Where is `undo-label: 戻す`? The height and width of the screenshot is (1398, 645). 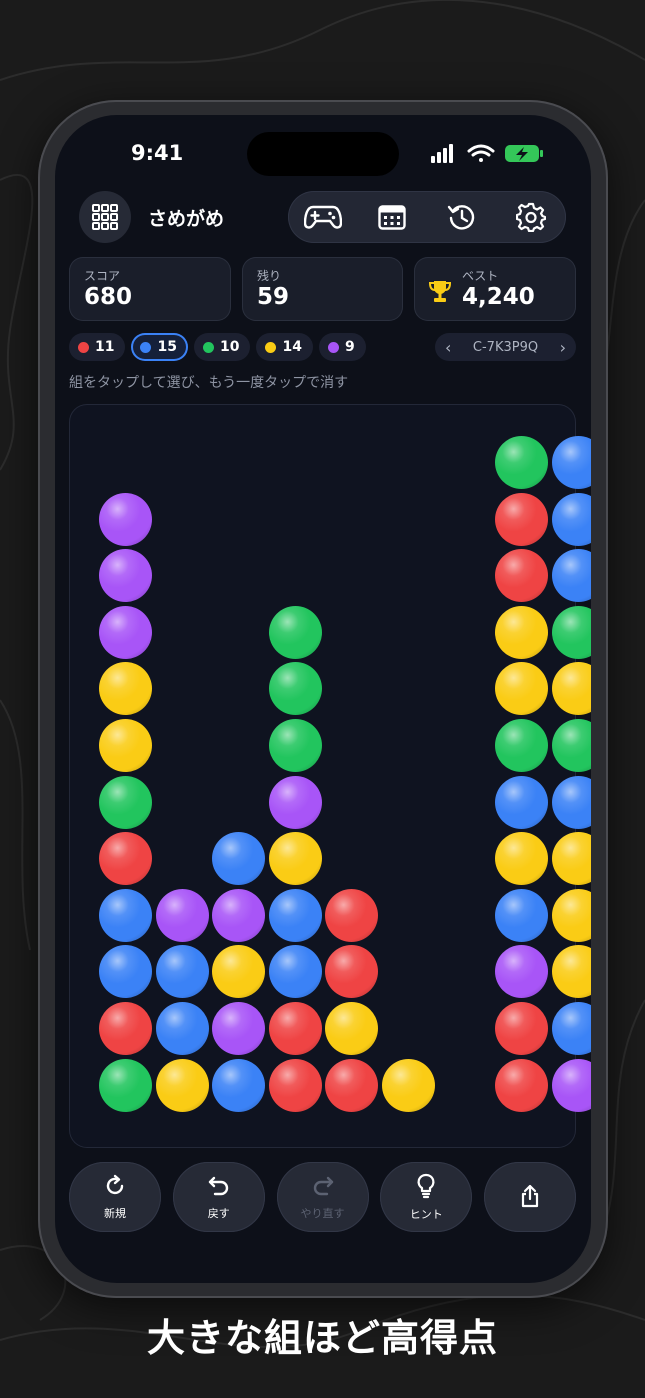
undo-label: 戻す is located at coordinates (218, 1213).